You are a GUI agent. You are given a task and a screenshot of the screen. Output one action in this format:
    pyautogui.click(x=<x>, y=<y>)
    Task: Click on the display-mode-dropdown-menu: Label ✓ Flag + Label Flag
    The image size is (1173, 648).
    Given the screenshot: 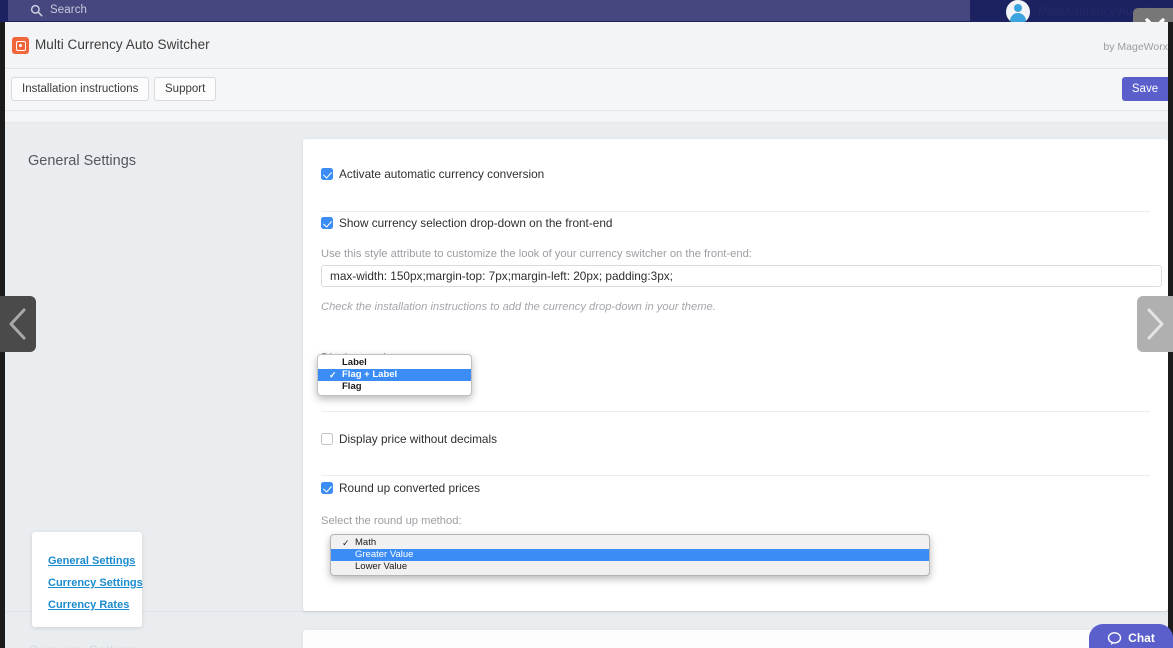 What is the action you would take?
    pyautogui.click(x=394, y=375)
    